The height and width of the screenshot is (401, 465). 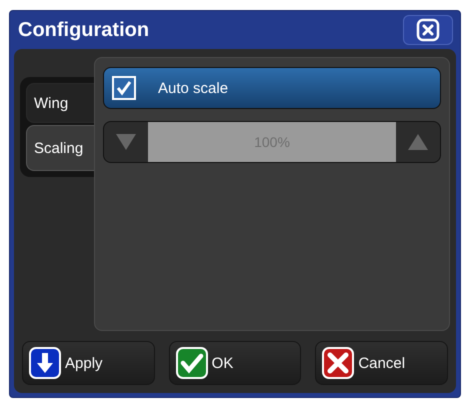 I want to click on close-button, so click(x=428, y=30).